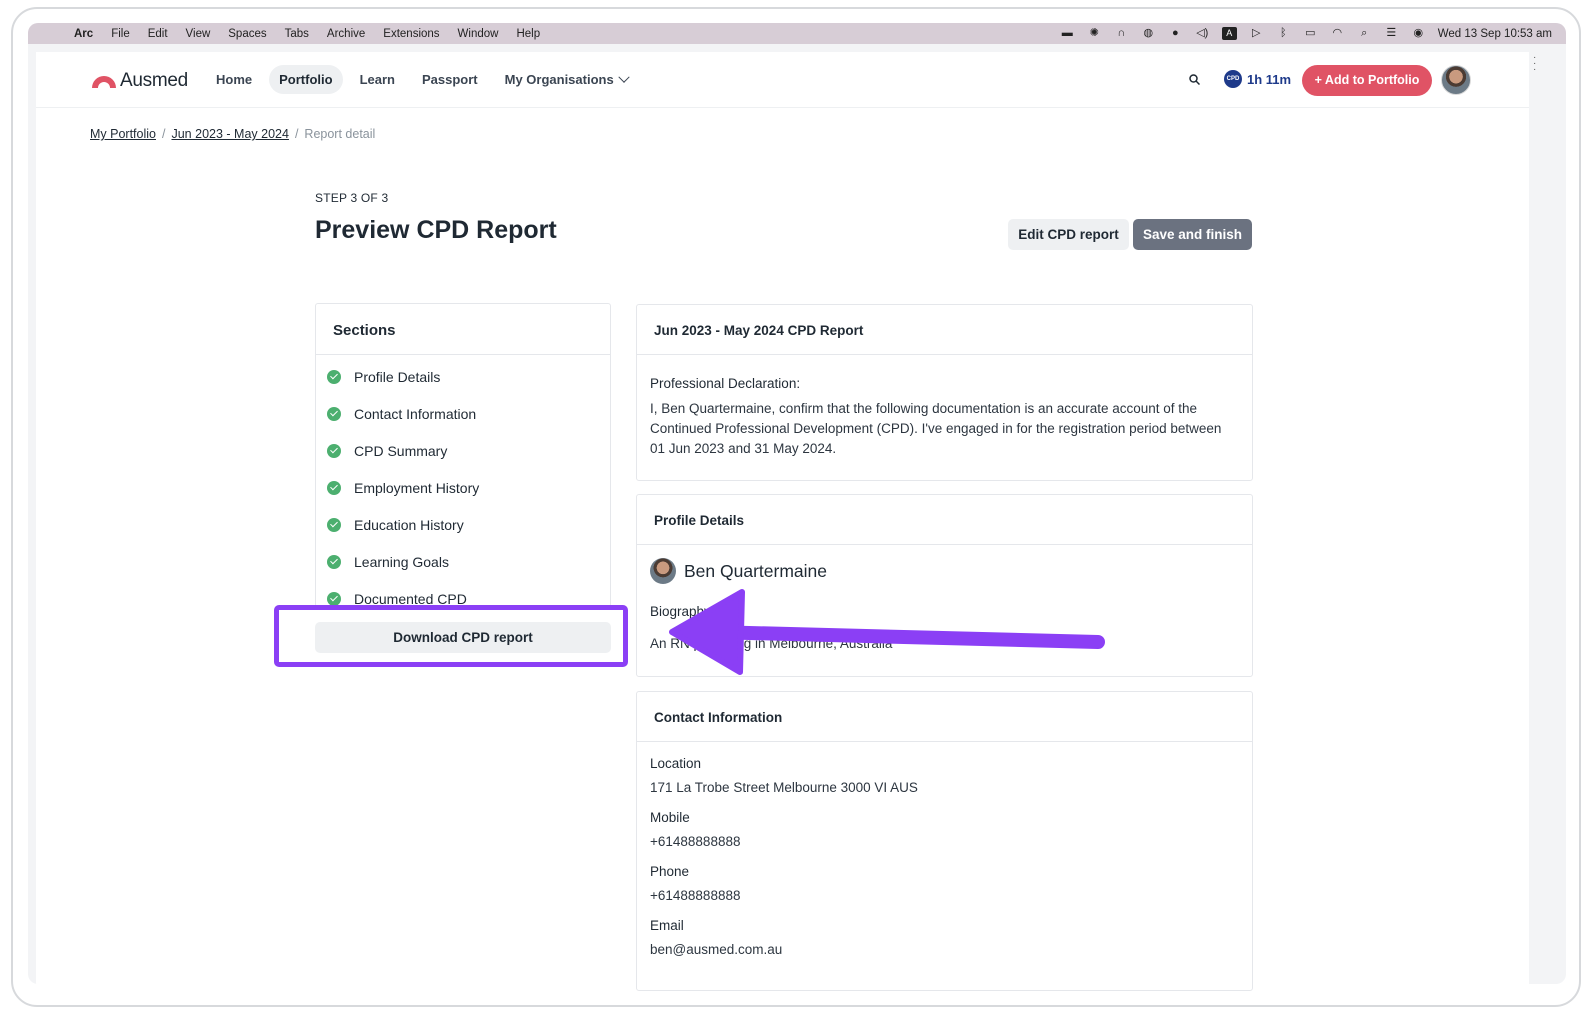 The image size is (1592, 1016). I want to click on section-item-label: CPD Summary, so click(401, 450).